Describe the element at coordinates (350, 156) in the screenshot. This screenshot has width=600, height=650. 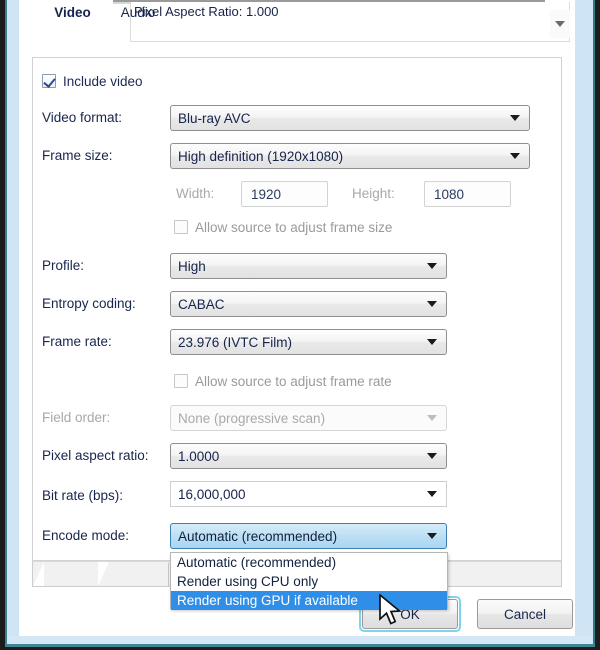
I see `frame-size-combobox: High definition (1920x1080)` at that location.